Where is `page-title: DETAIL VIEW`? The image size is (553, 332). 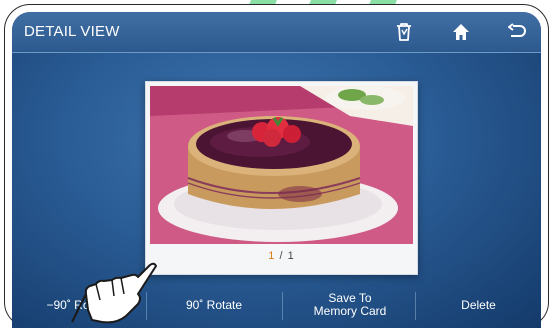
page-title: DETAIL VIEW is located at coordinates (72, 31).